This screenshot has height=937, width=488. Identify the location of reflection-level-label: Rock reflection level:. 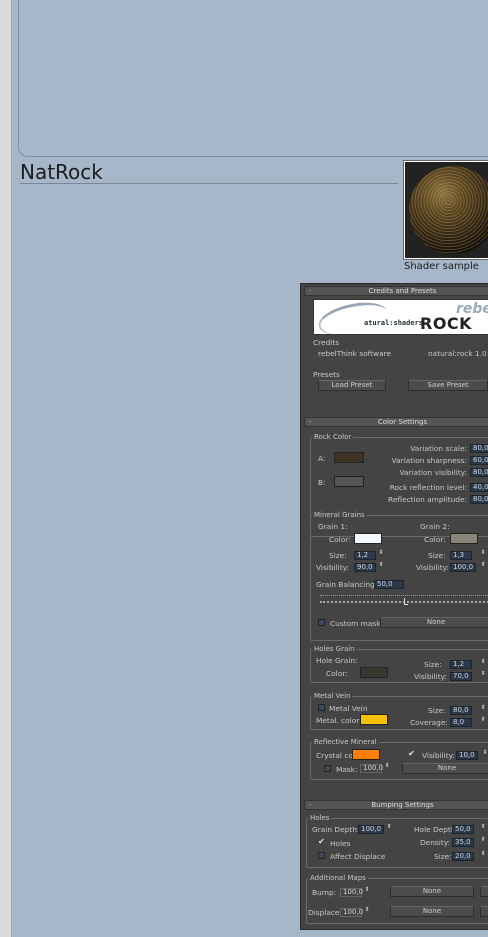
(428, 487).